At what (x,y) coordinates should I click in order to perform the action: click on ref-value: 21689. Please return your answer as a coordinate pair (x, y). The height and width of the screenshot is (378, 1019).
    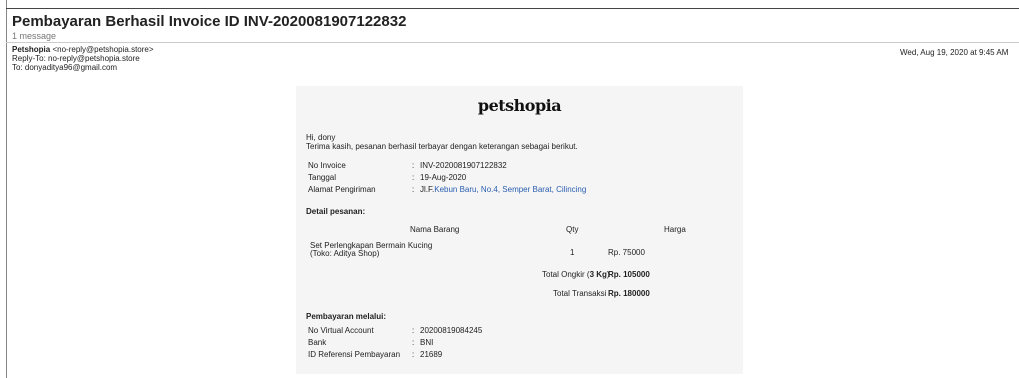
    Looking at the image, I should click on (431, 354).